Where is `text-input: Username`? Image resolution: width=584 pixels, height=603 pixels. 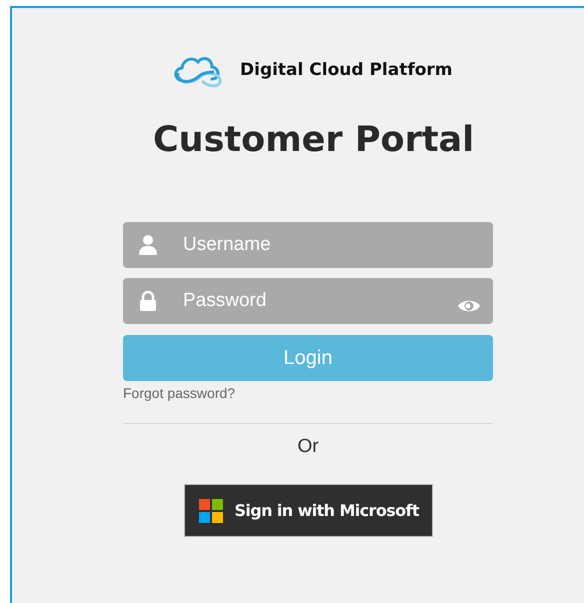 text-input: Username is located at coordinates (319, 245).